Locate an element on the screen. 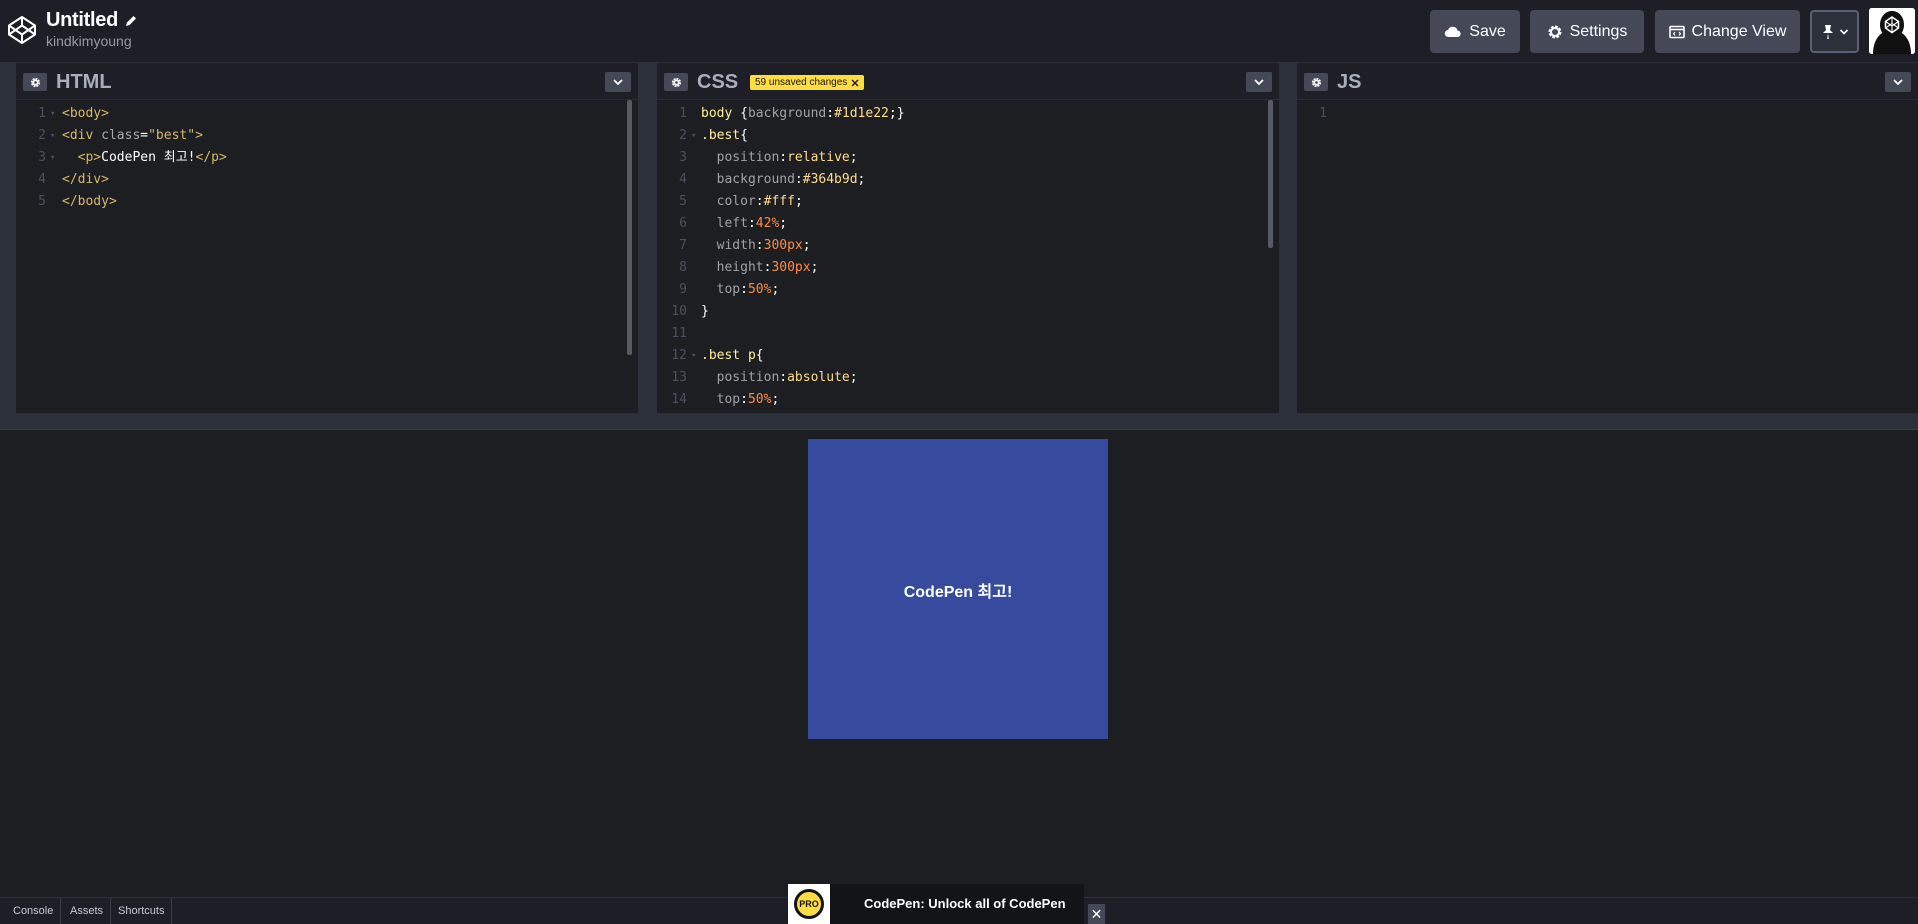 This screenshot has height=924, width=1918. code-line: 2 ▾ <div class="best"> is located at coordinates (327, 136).